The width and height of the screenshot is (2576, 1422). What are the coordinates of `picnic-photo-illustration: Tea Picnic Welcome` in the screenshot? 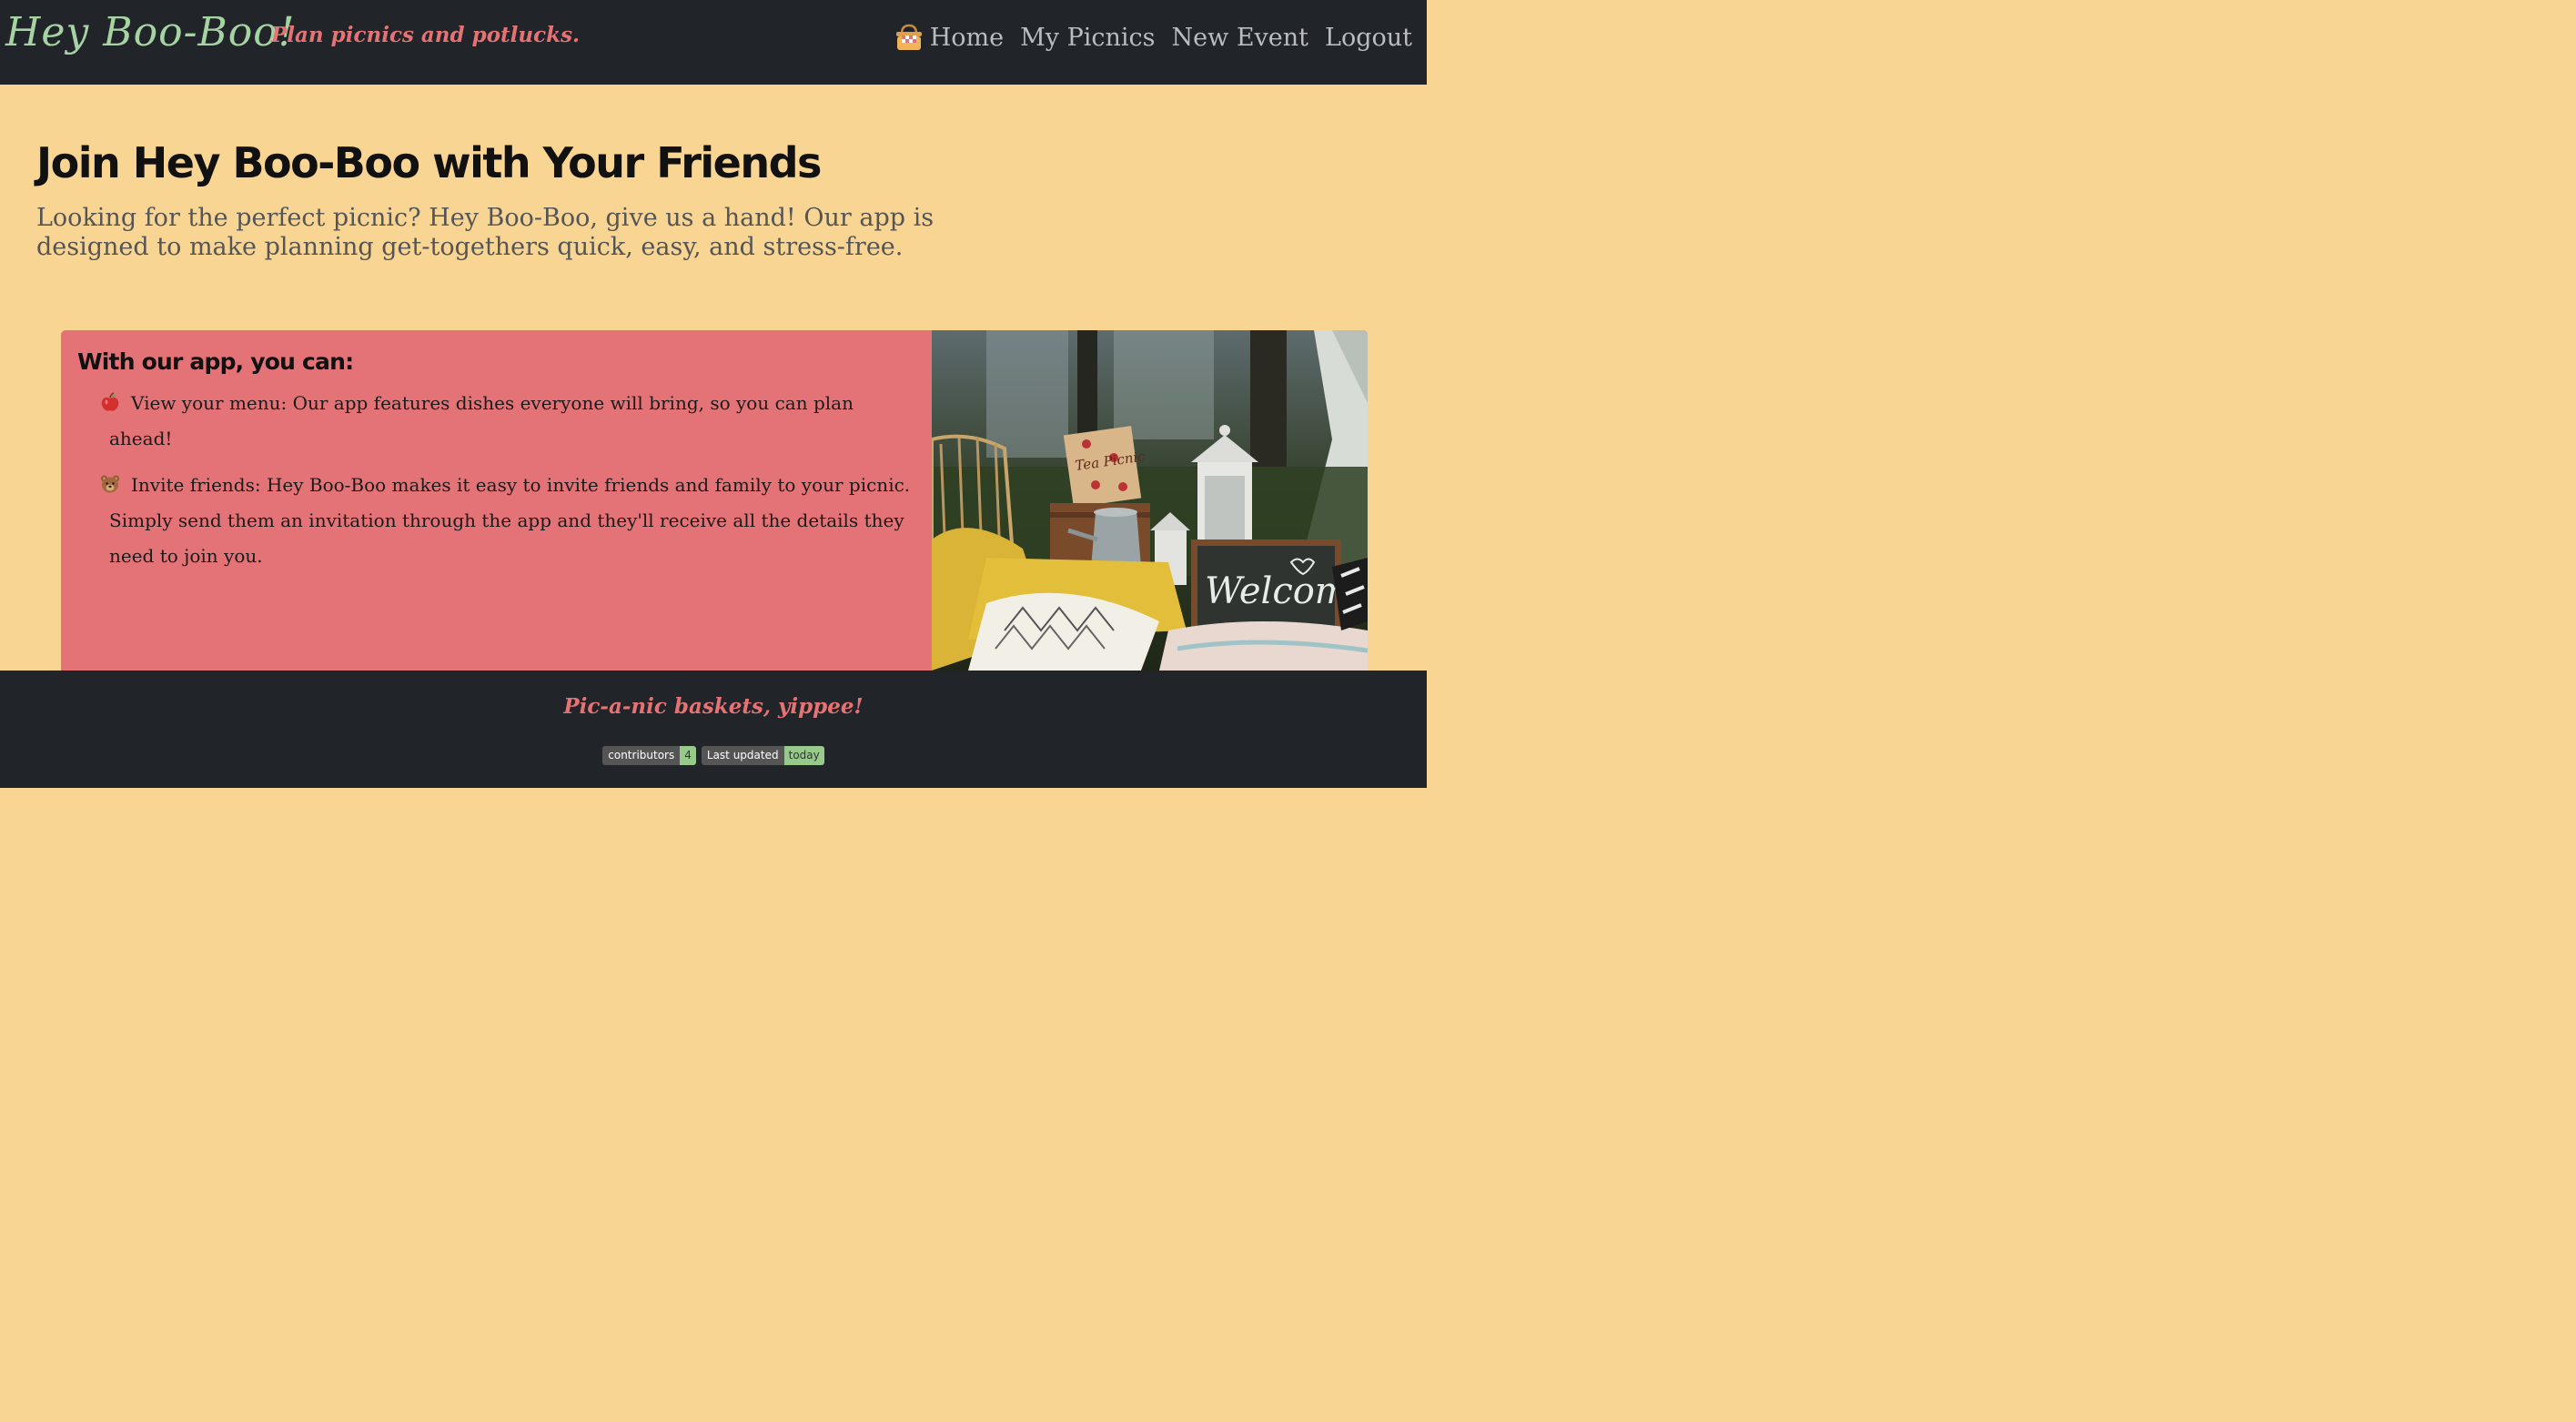 It's located at (1149, 500).